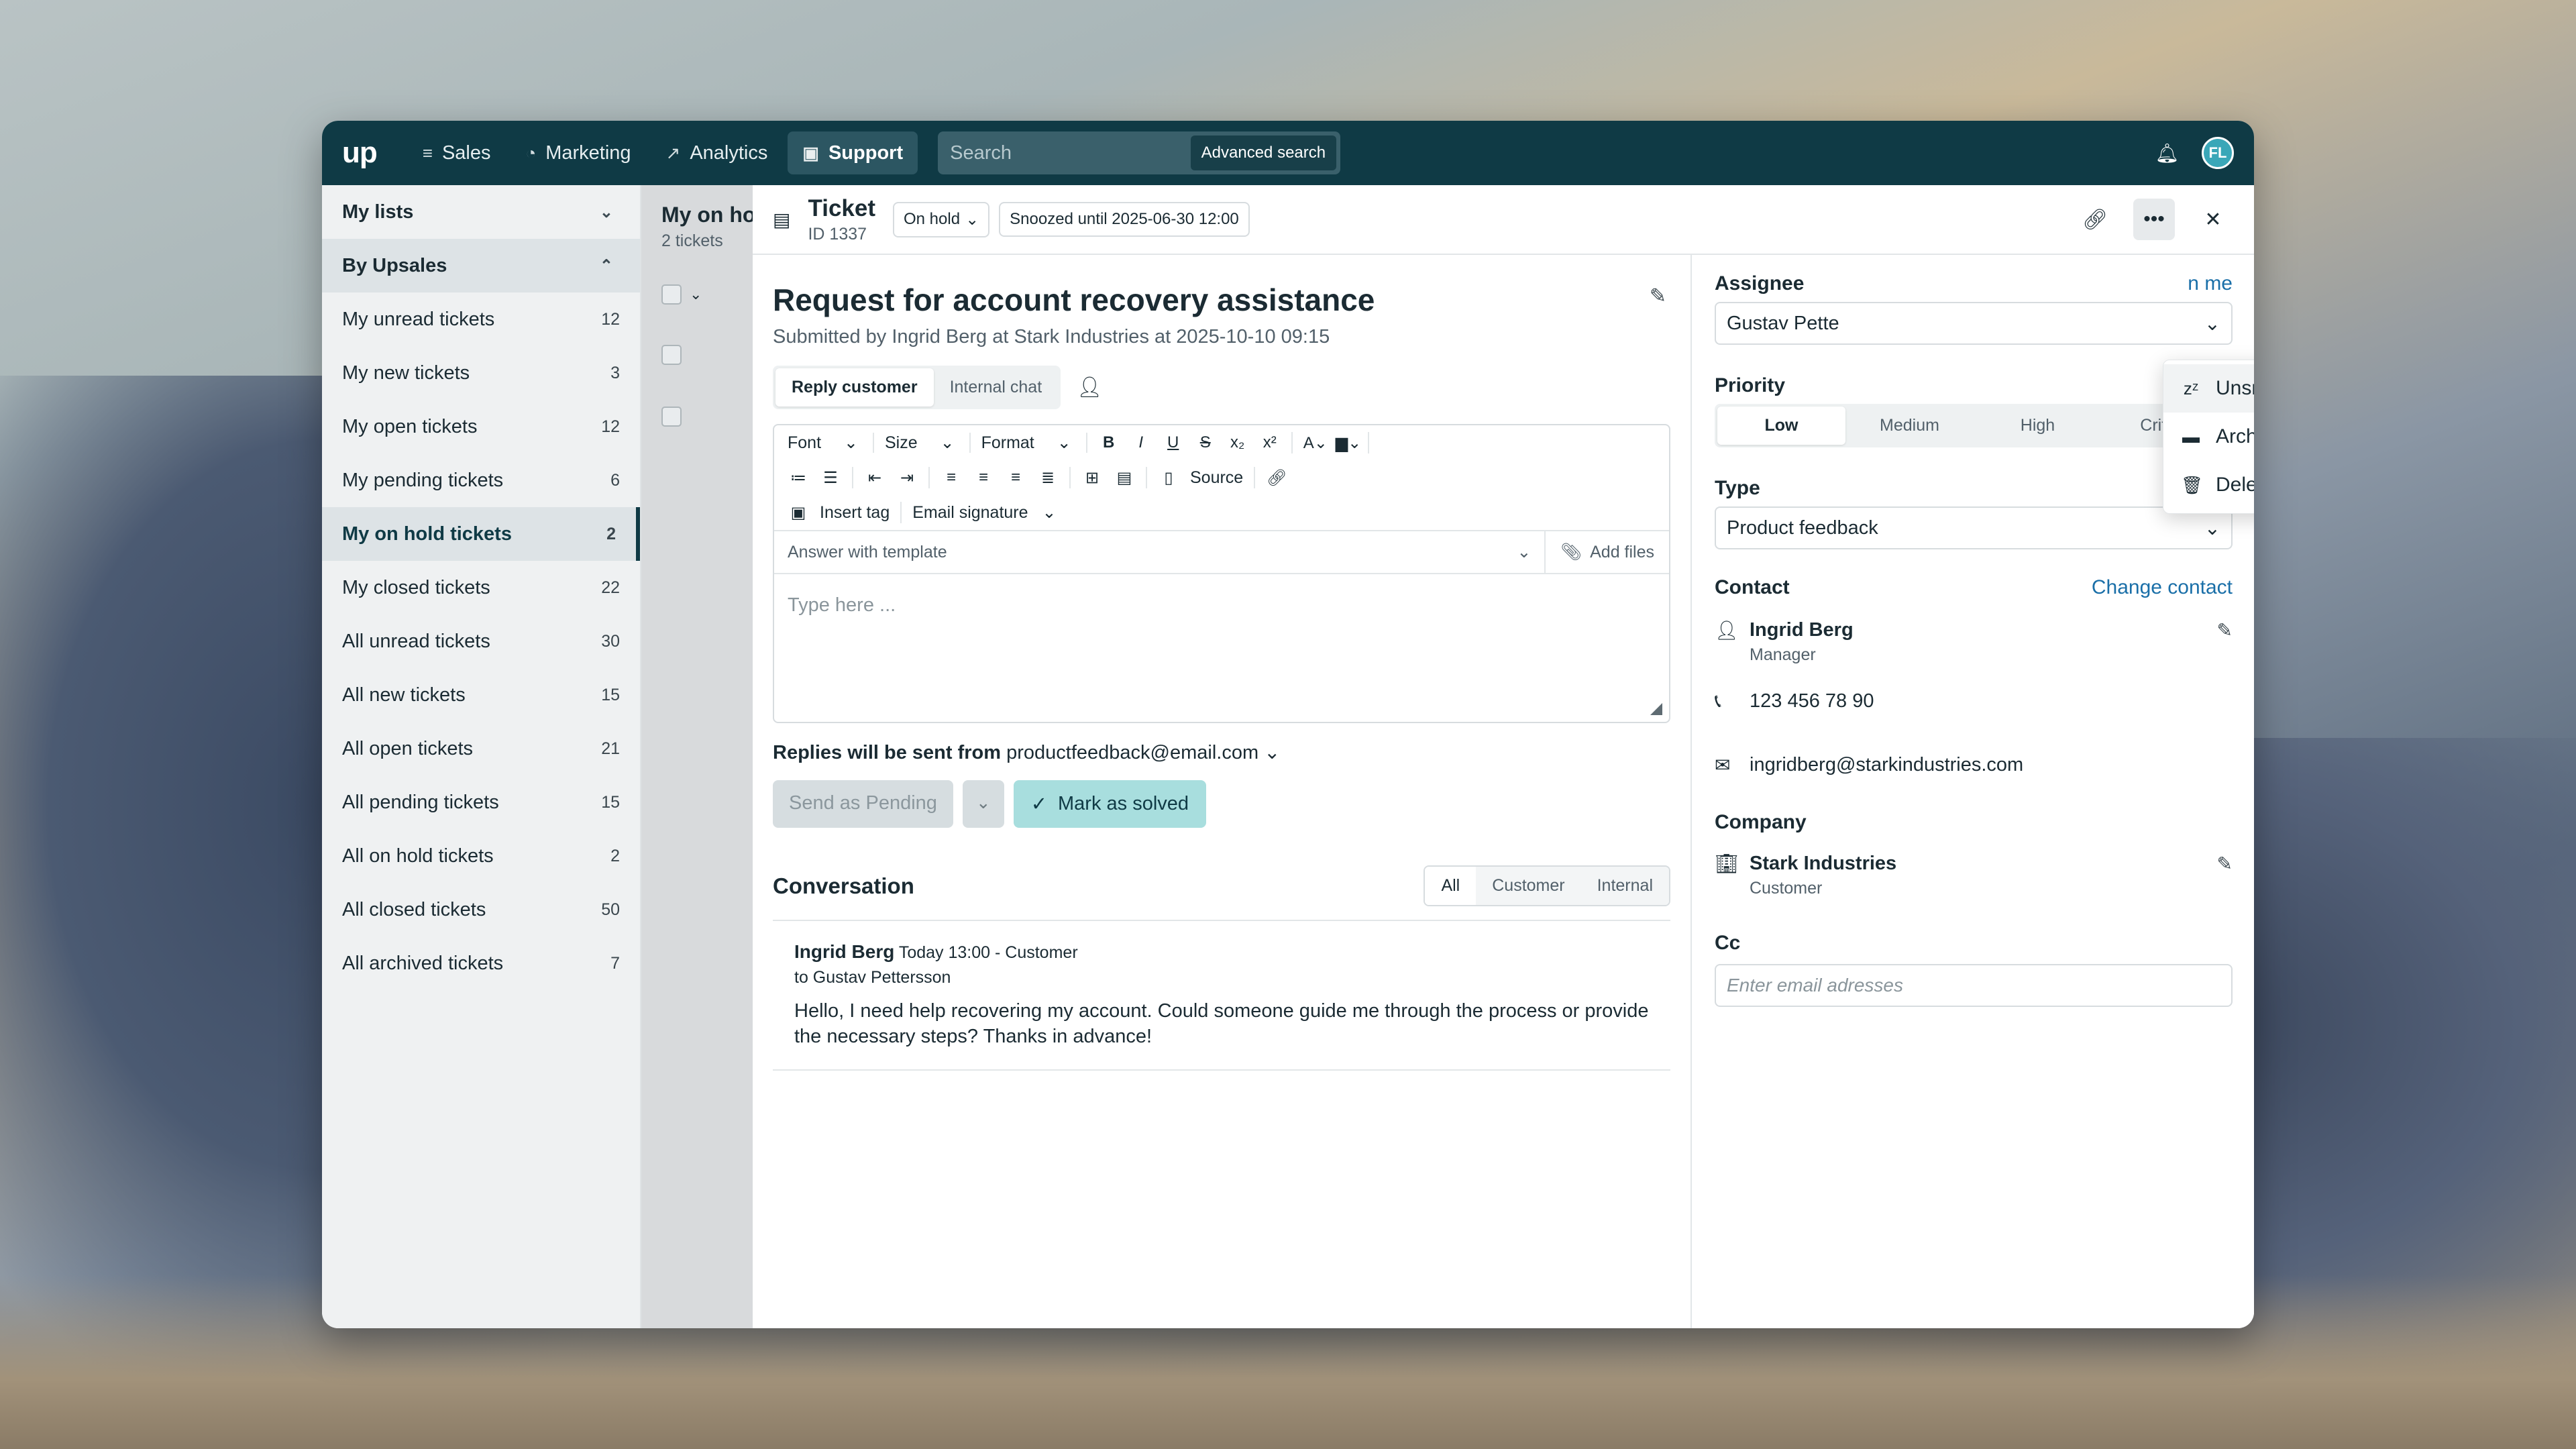 The image size is (2576, 1449). I want to click on sidebar-item: All new tickets 15, so click(481, 695).